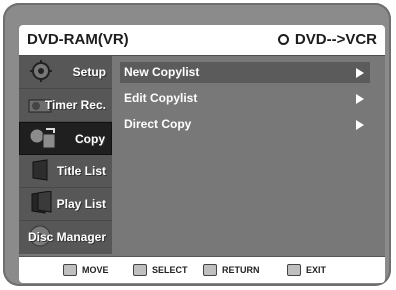  Describe the element at coordinates (283, 39) in the screenshot. I see `circle-icon` at that location.